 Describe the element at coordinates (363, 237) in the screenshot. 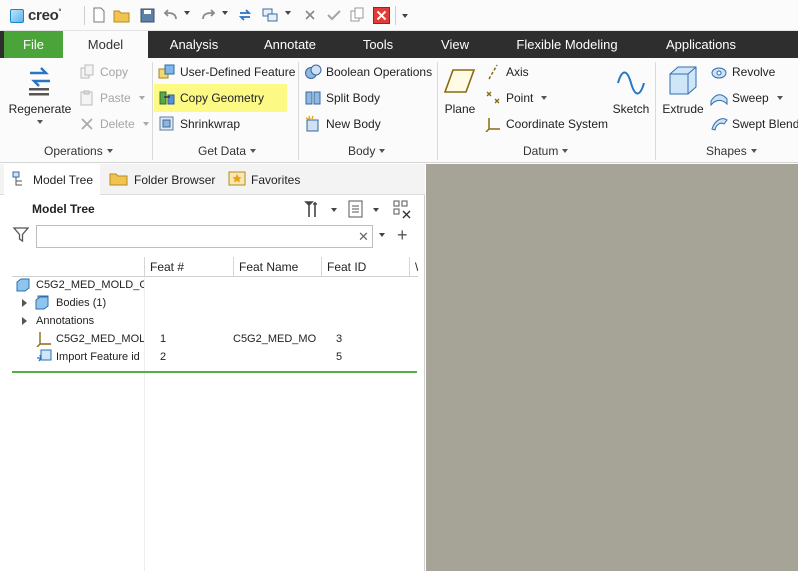

I see `clear-search-icon: ✕` at that location.